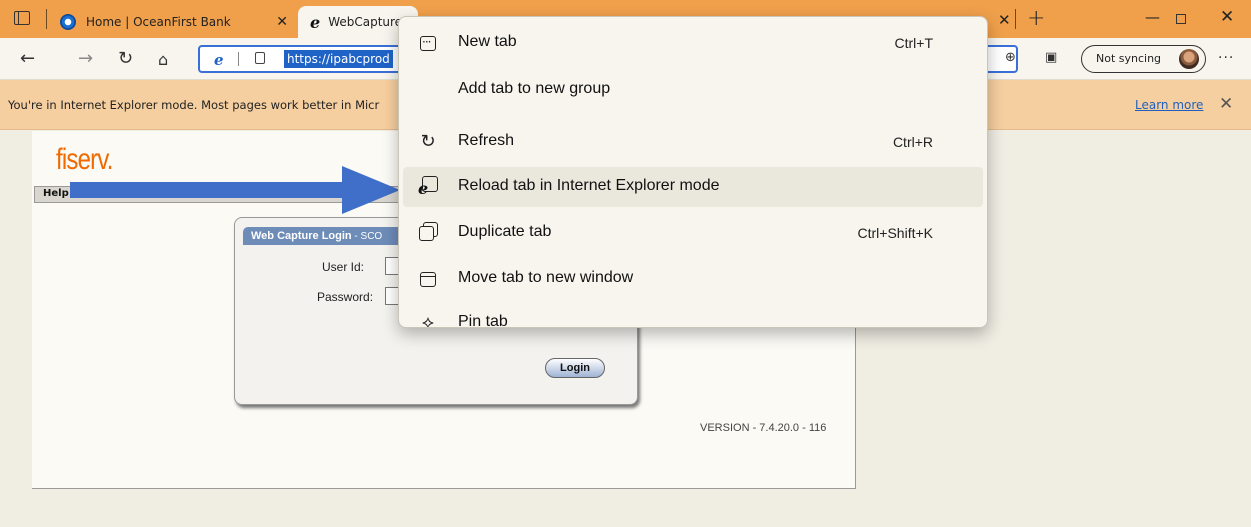 This screenshot has height=527, width=1251. Describe the element at coordinates (575, 368) in the screenshot. I see `login-button: Login` at that location.